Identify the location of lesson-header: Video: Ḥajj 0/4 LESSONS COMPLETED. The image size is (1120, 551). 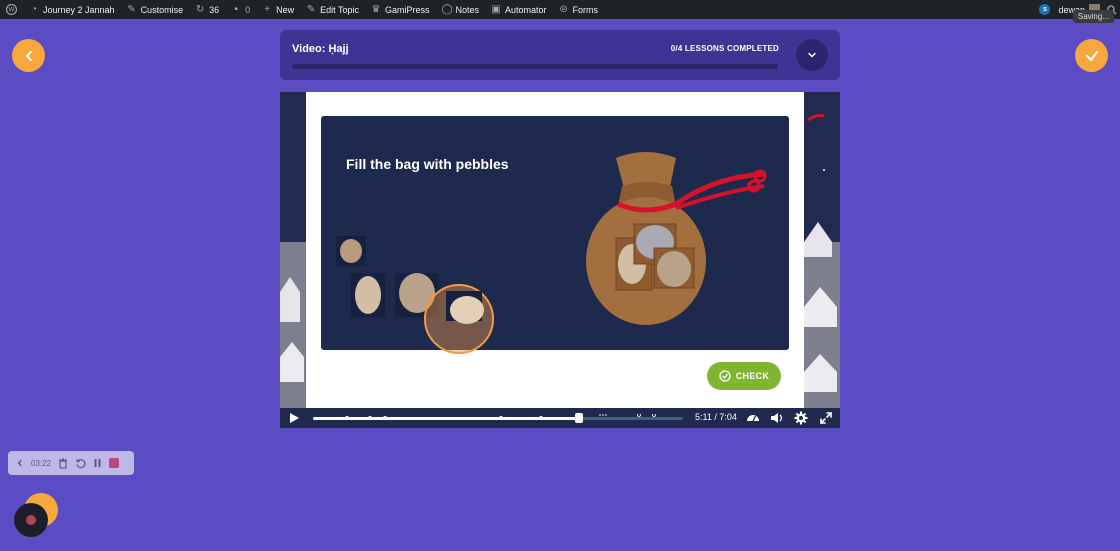
(560, 55).